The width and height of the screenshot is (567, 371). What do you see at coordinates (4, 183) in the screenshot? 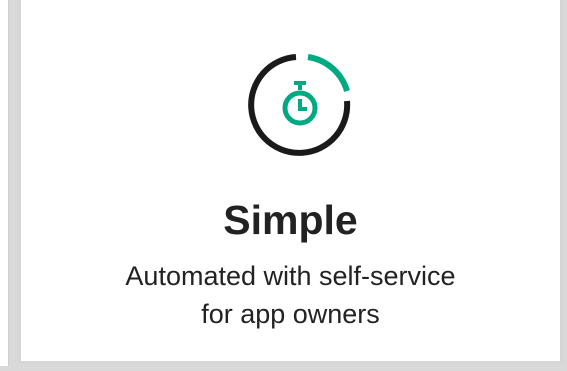
I see `previous-card-edge` at bounding box center [4, 183].